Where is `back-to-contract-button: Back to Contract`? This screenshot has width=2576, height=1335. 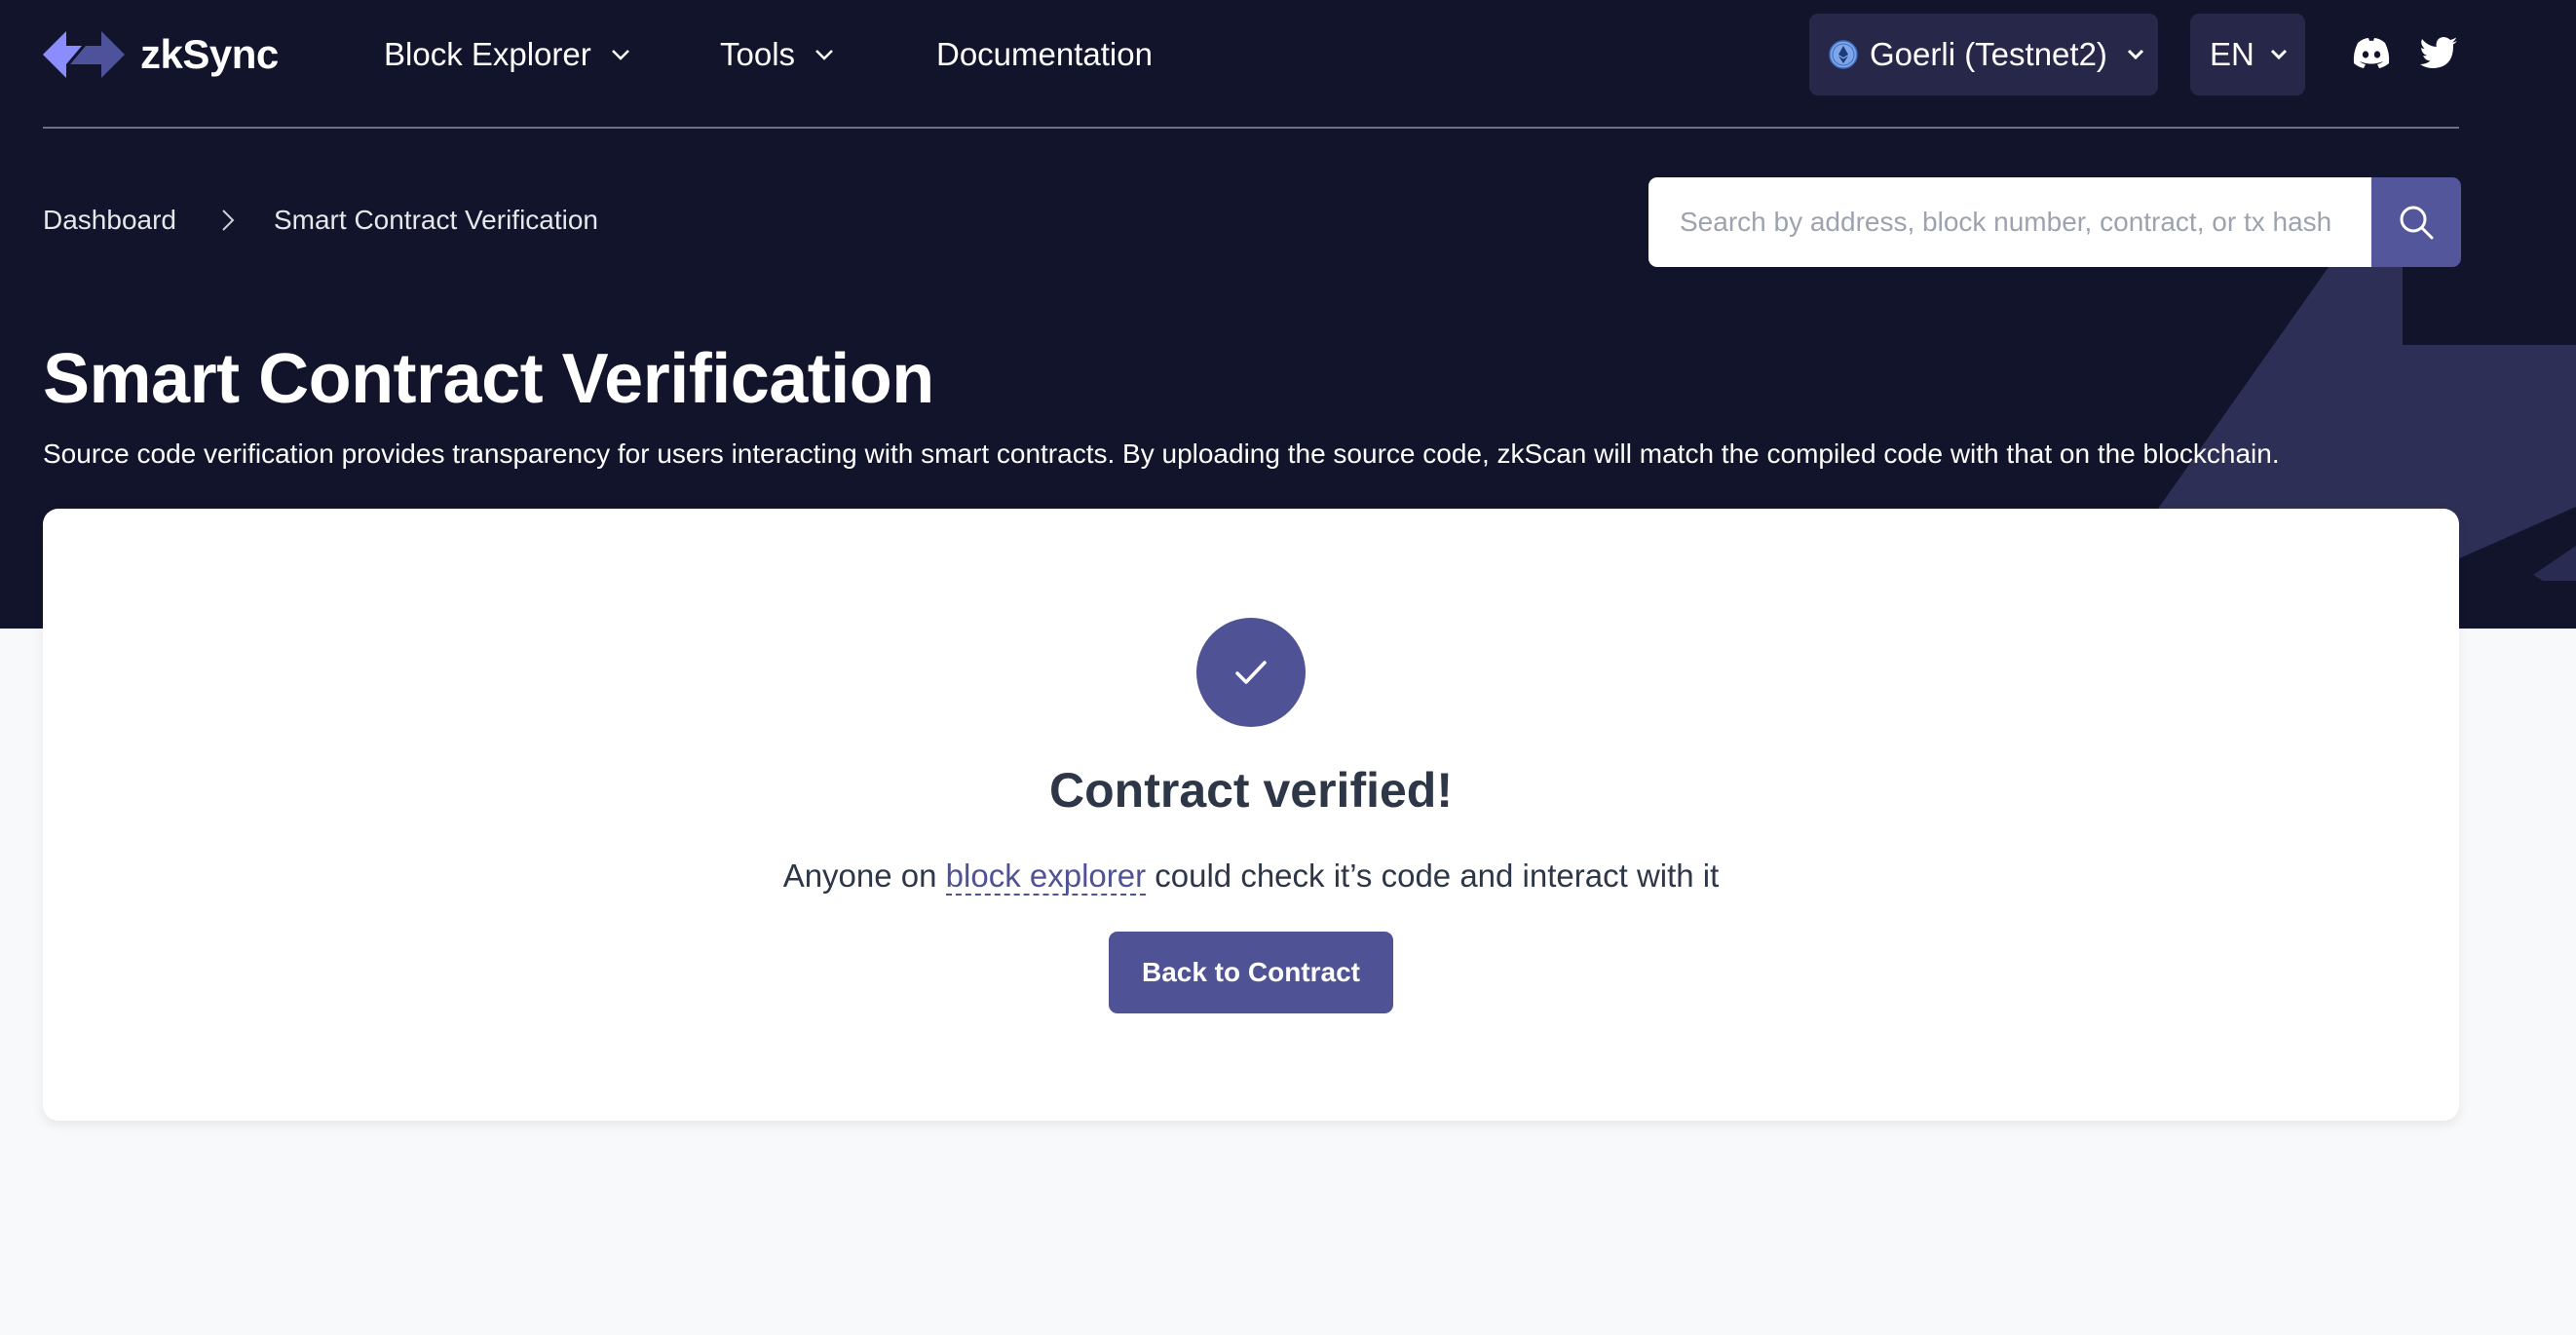
back-to-contract-button: Back to Contract is located at coordinates (1251, 972).